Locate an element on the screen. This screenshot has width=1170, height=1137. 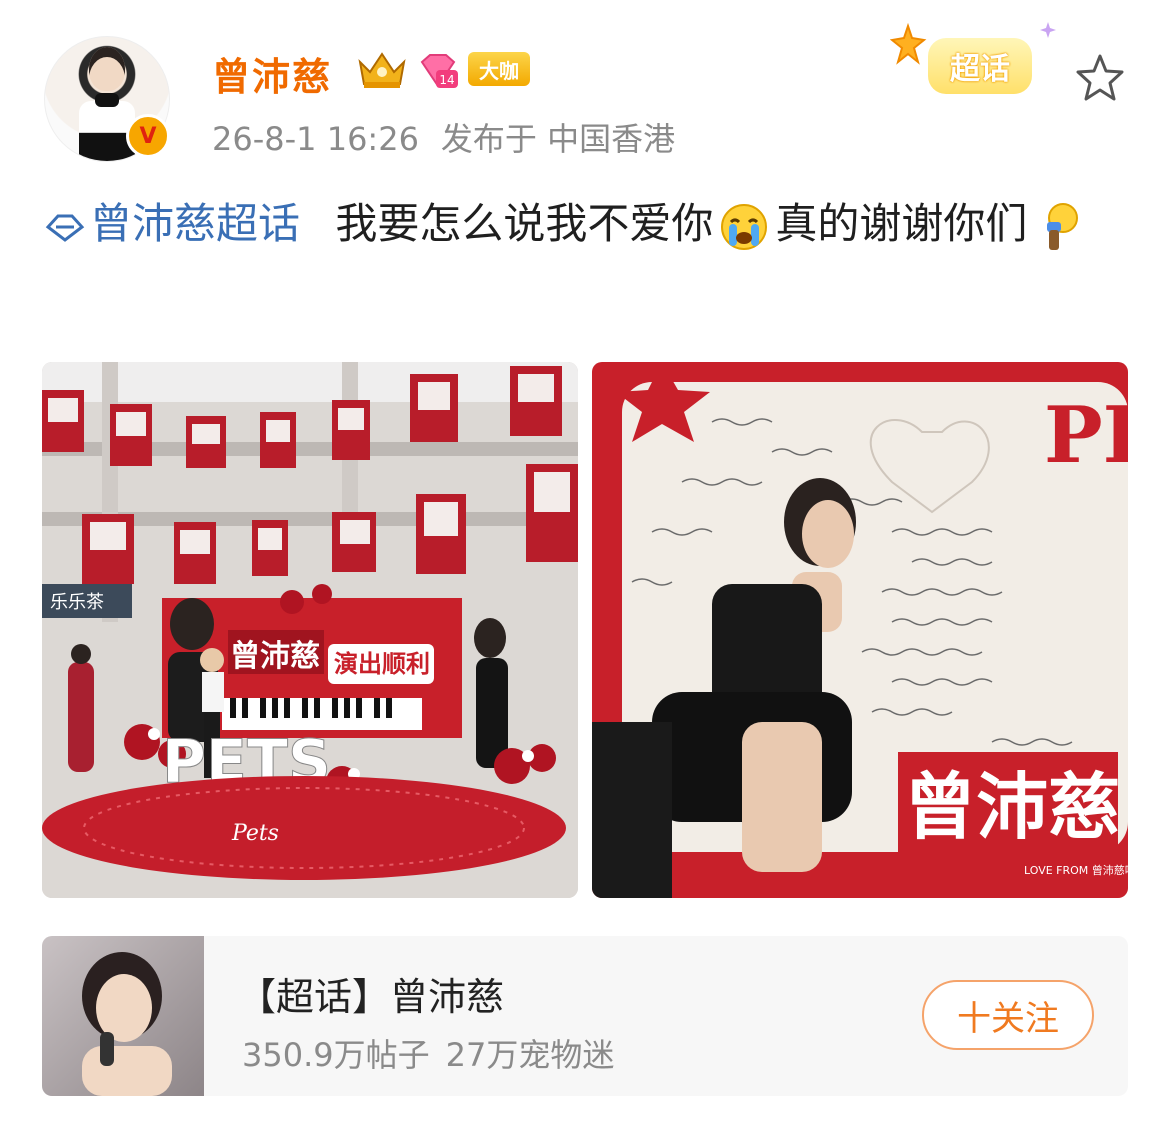
sparkle-icon is located at coordinates (1048, 30).